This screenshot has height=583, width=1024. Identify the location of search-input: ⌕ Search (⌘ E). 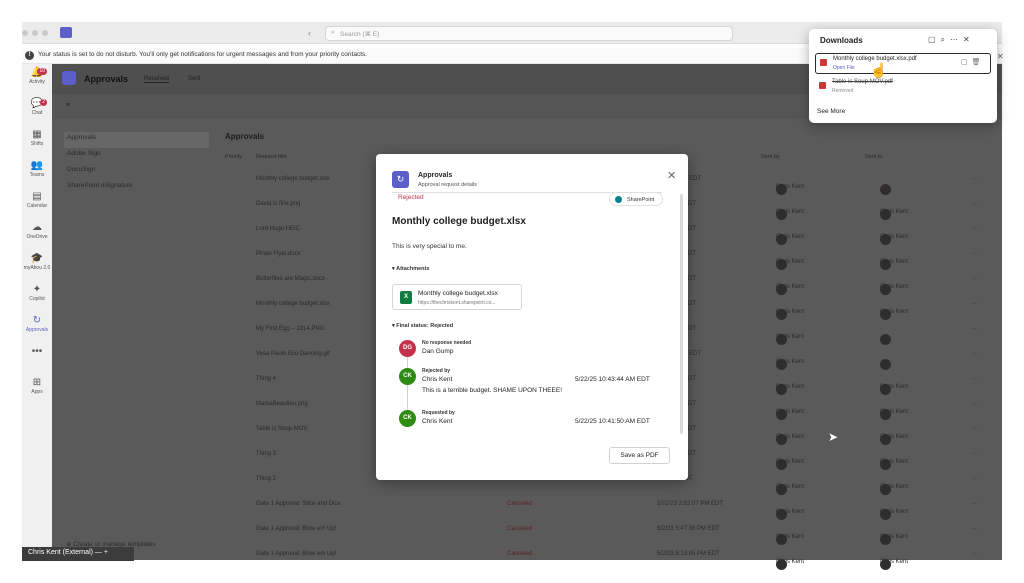
(529, 33).